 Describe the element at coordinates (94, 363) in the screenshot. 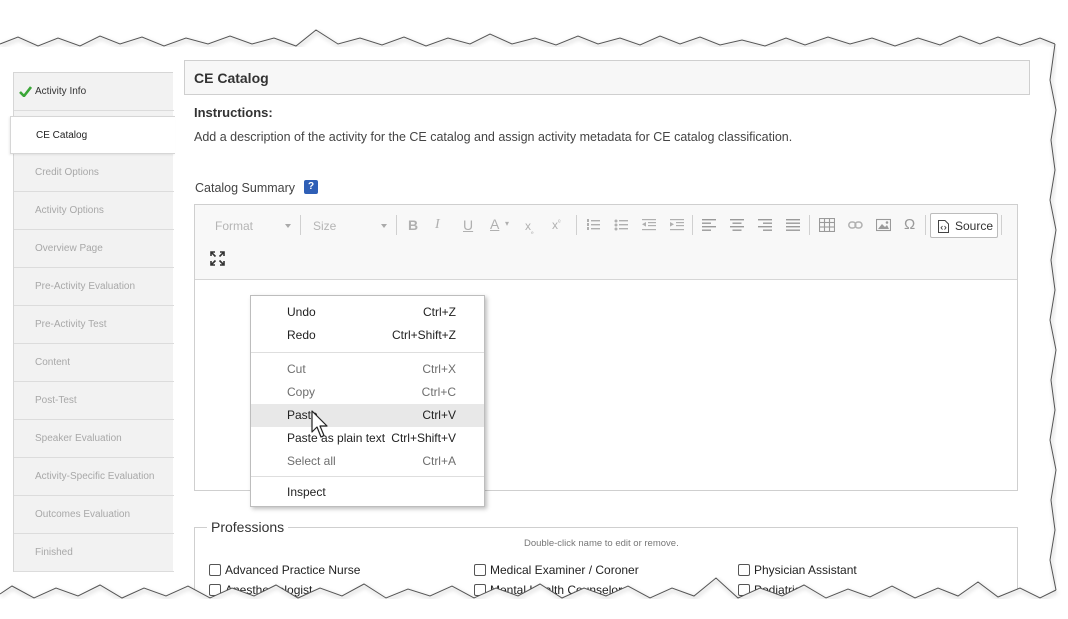

I see `sidebar-item-content: Content` at that location.